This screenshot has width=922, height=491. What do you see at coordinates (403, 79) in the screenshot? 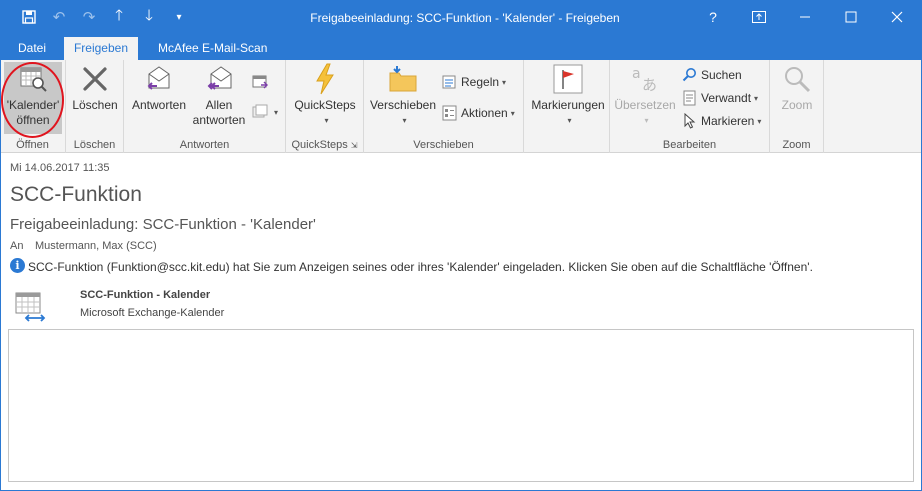
I see `move-folder-icon` at bounding box center [403, 79].